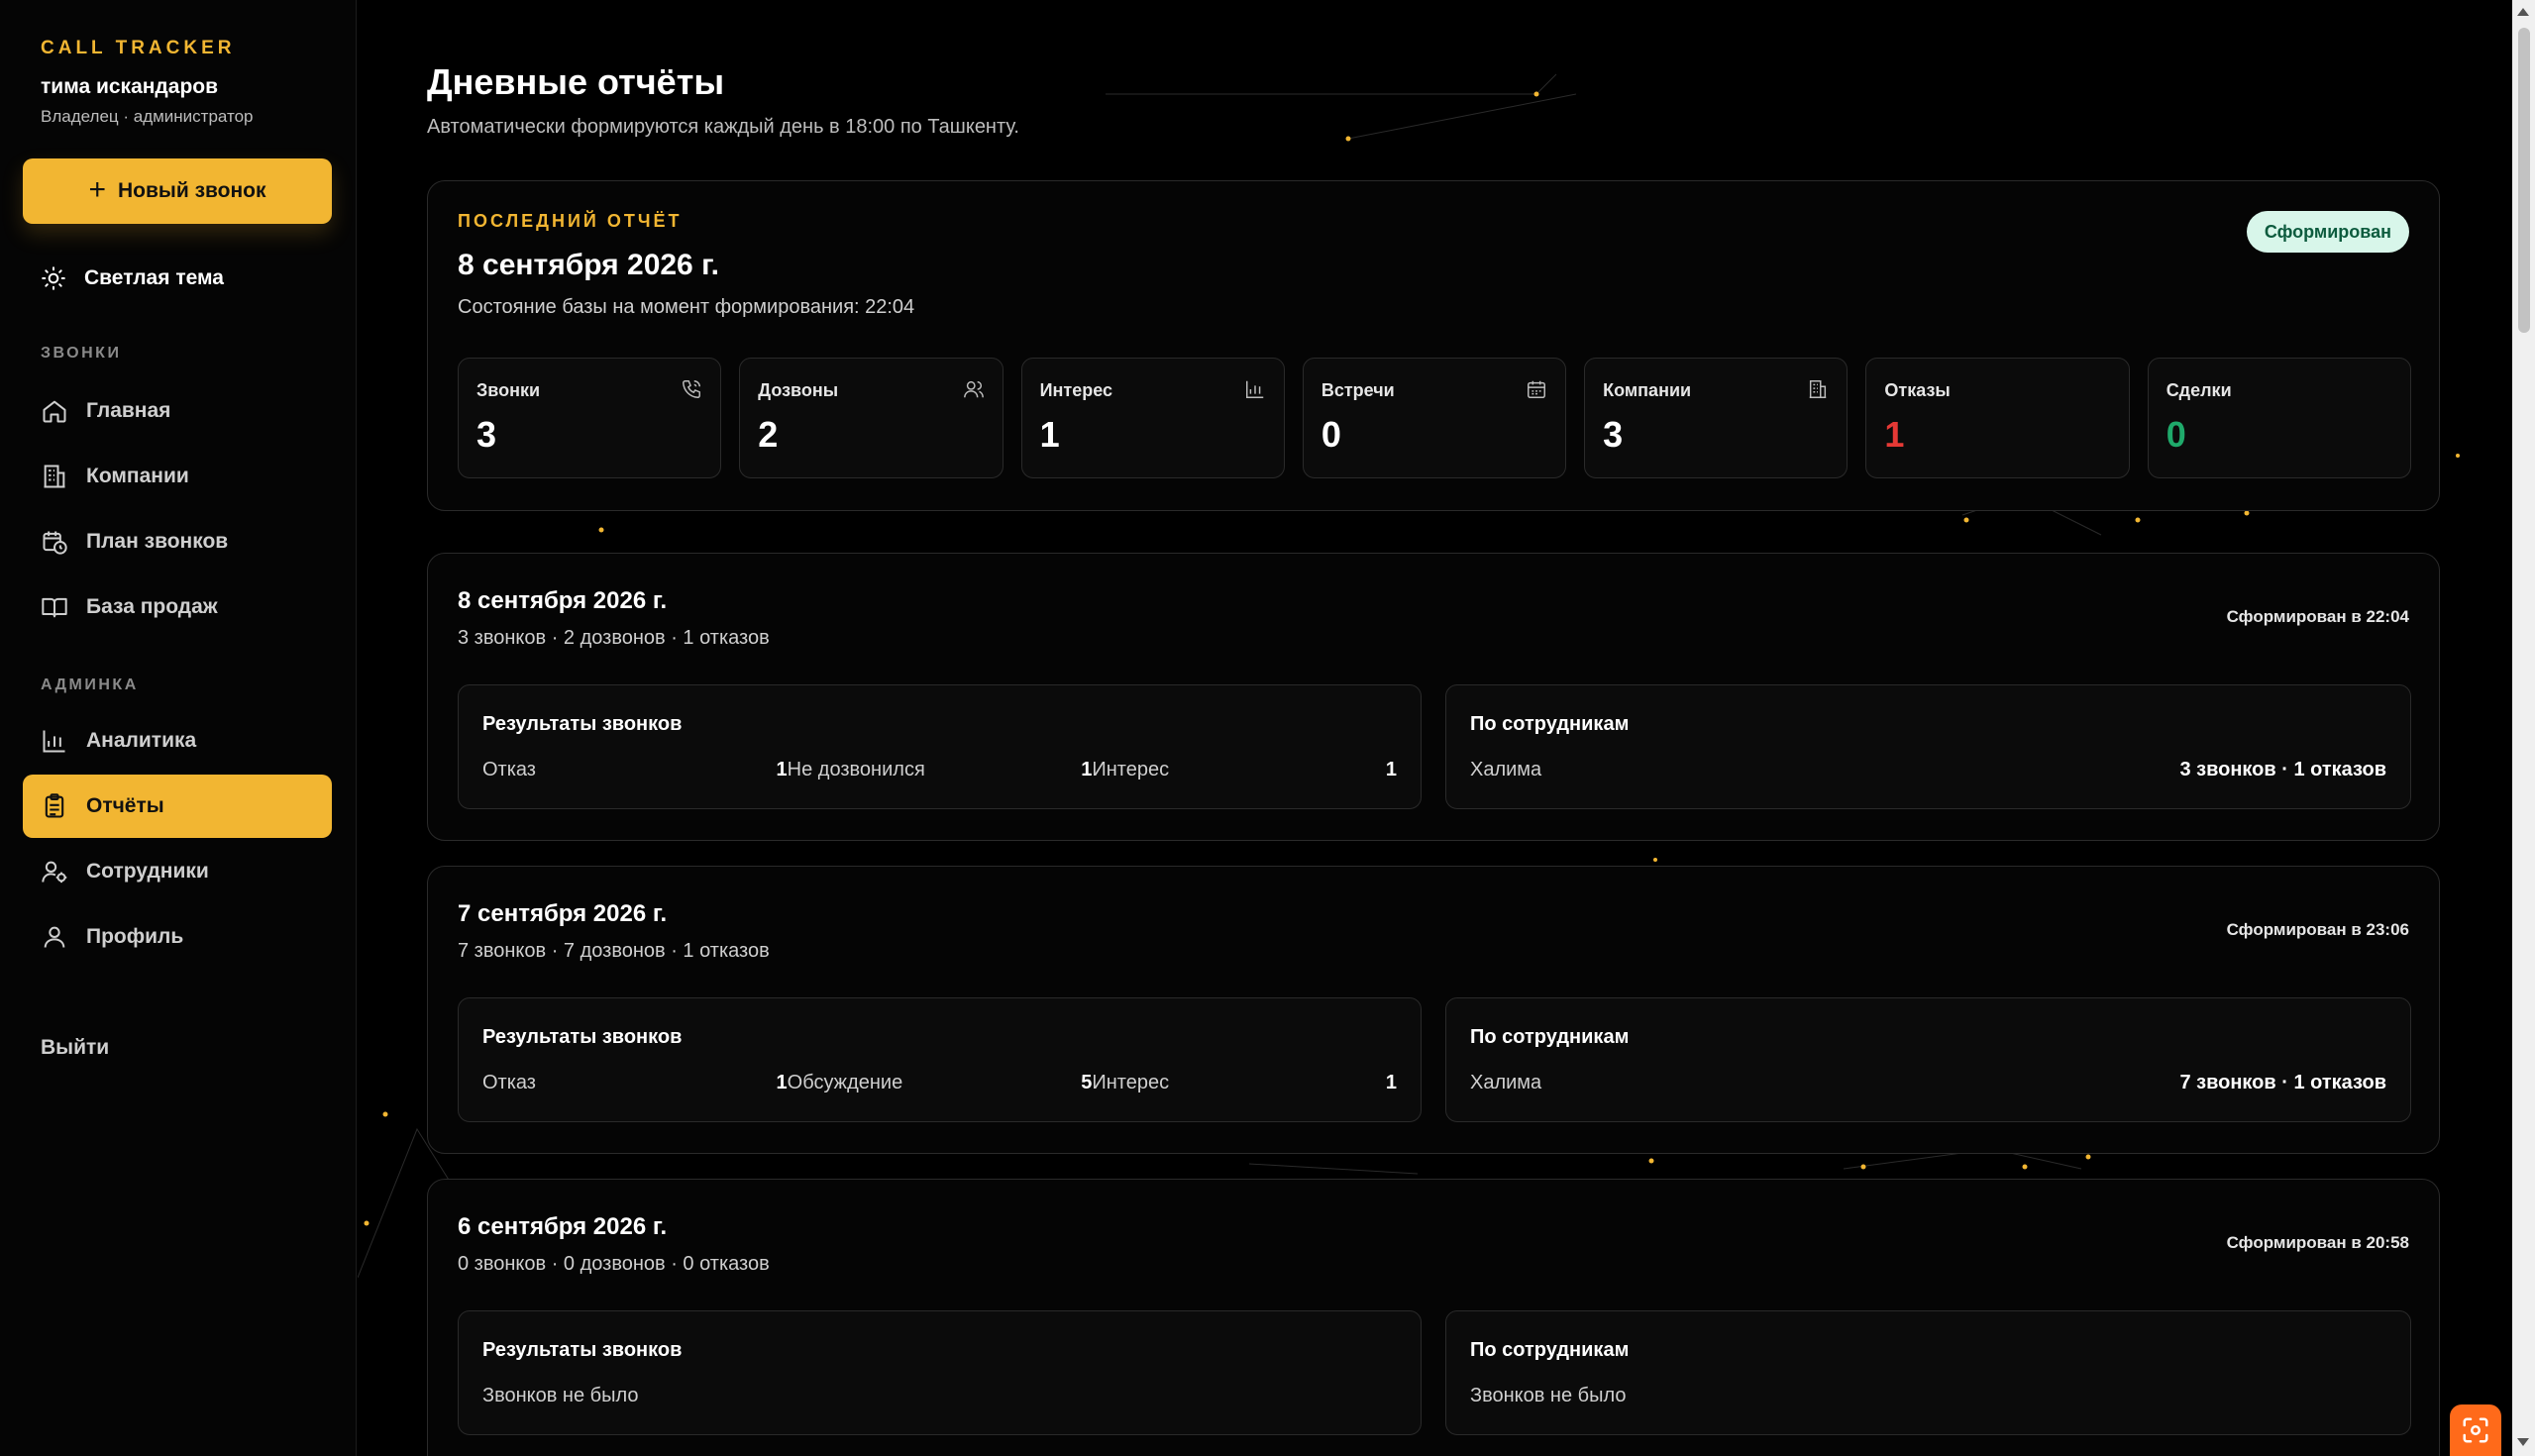  I want to click on capture-icon, so click(2475, 1430).